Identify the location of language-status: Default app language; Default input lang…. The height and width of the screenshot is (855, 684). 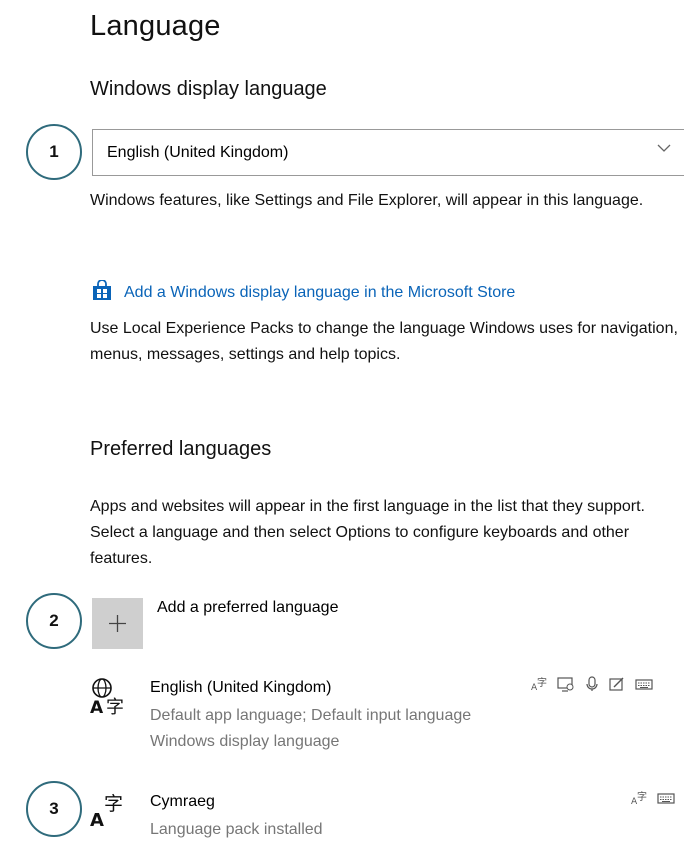
(311, 715).